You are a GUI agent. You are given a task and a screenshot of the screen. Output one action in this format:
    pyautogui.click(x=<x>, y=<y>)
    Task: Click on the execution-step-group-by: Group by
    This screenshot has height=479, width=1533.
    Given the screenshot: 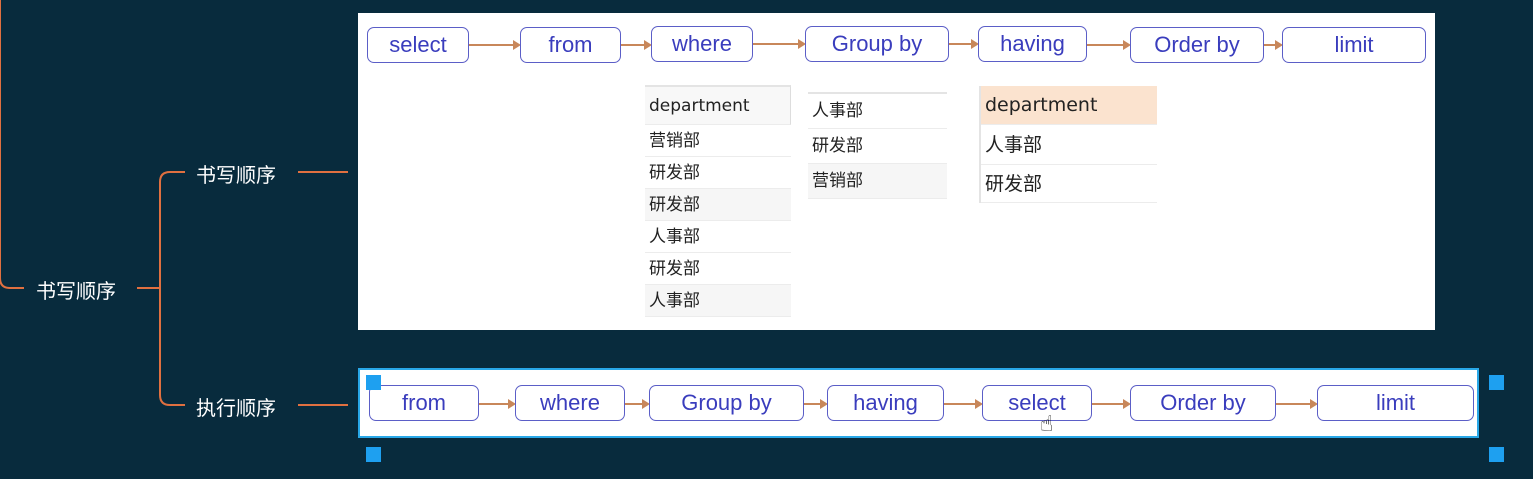 What is the action you would take?
    pyautogui.click(x=726, y=403)
    